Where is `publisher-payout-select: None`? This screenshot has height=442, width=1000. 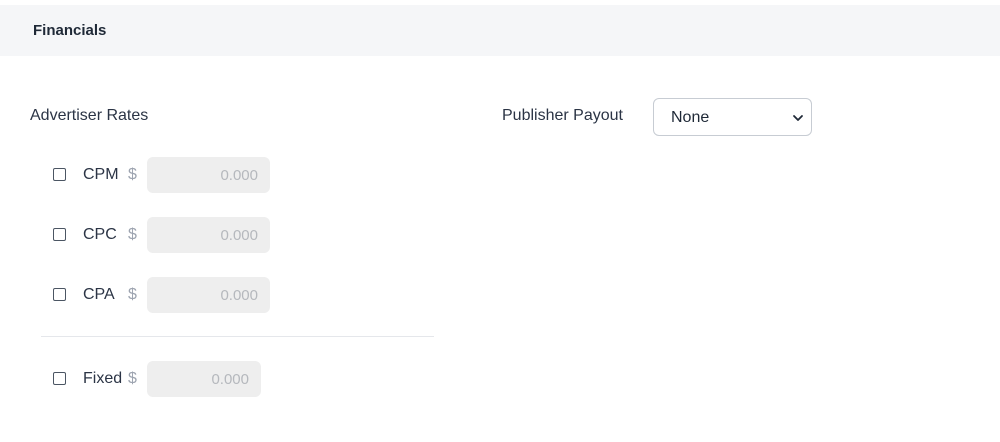 publisher-payout-select: None is located at coordinates (732, 117).